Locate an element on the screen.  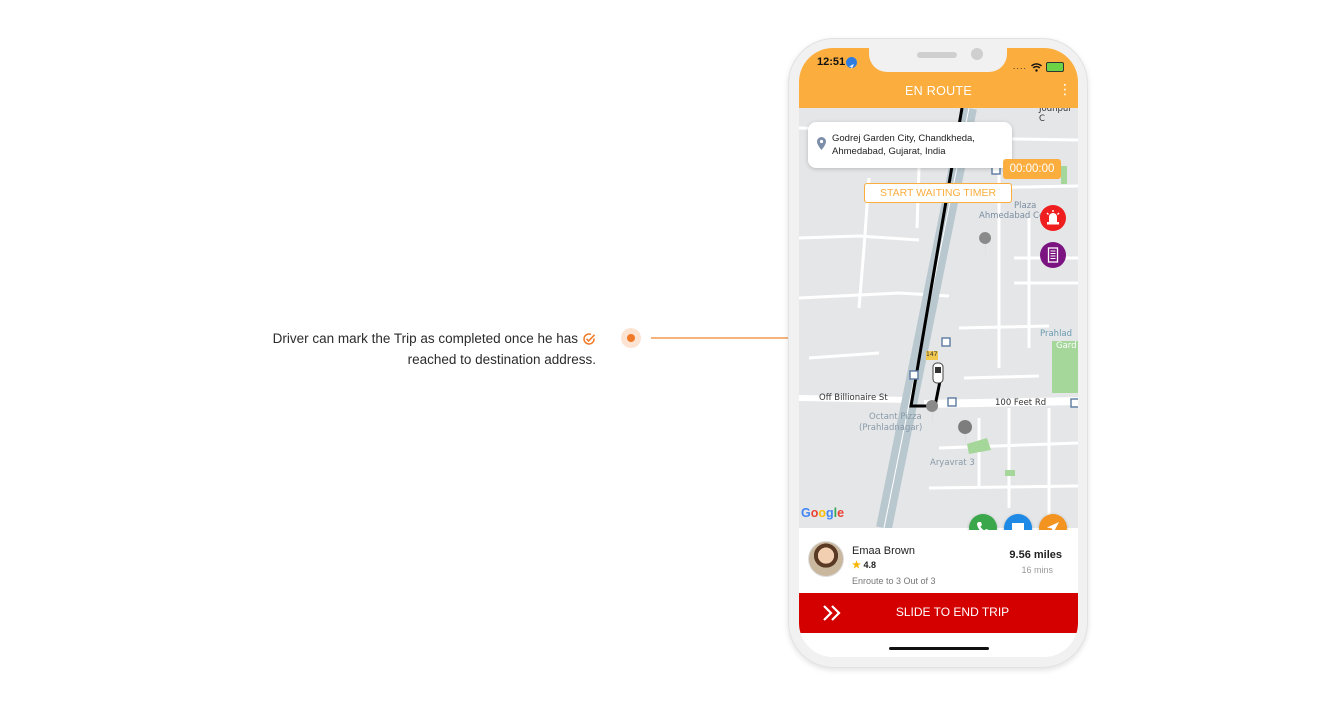
home-indicator is located at coordinates (939, 648).